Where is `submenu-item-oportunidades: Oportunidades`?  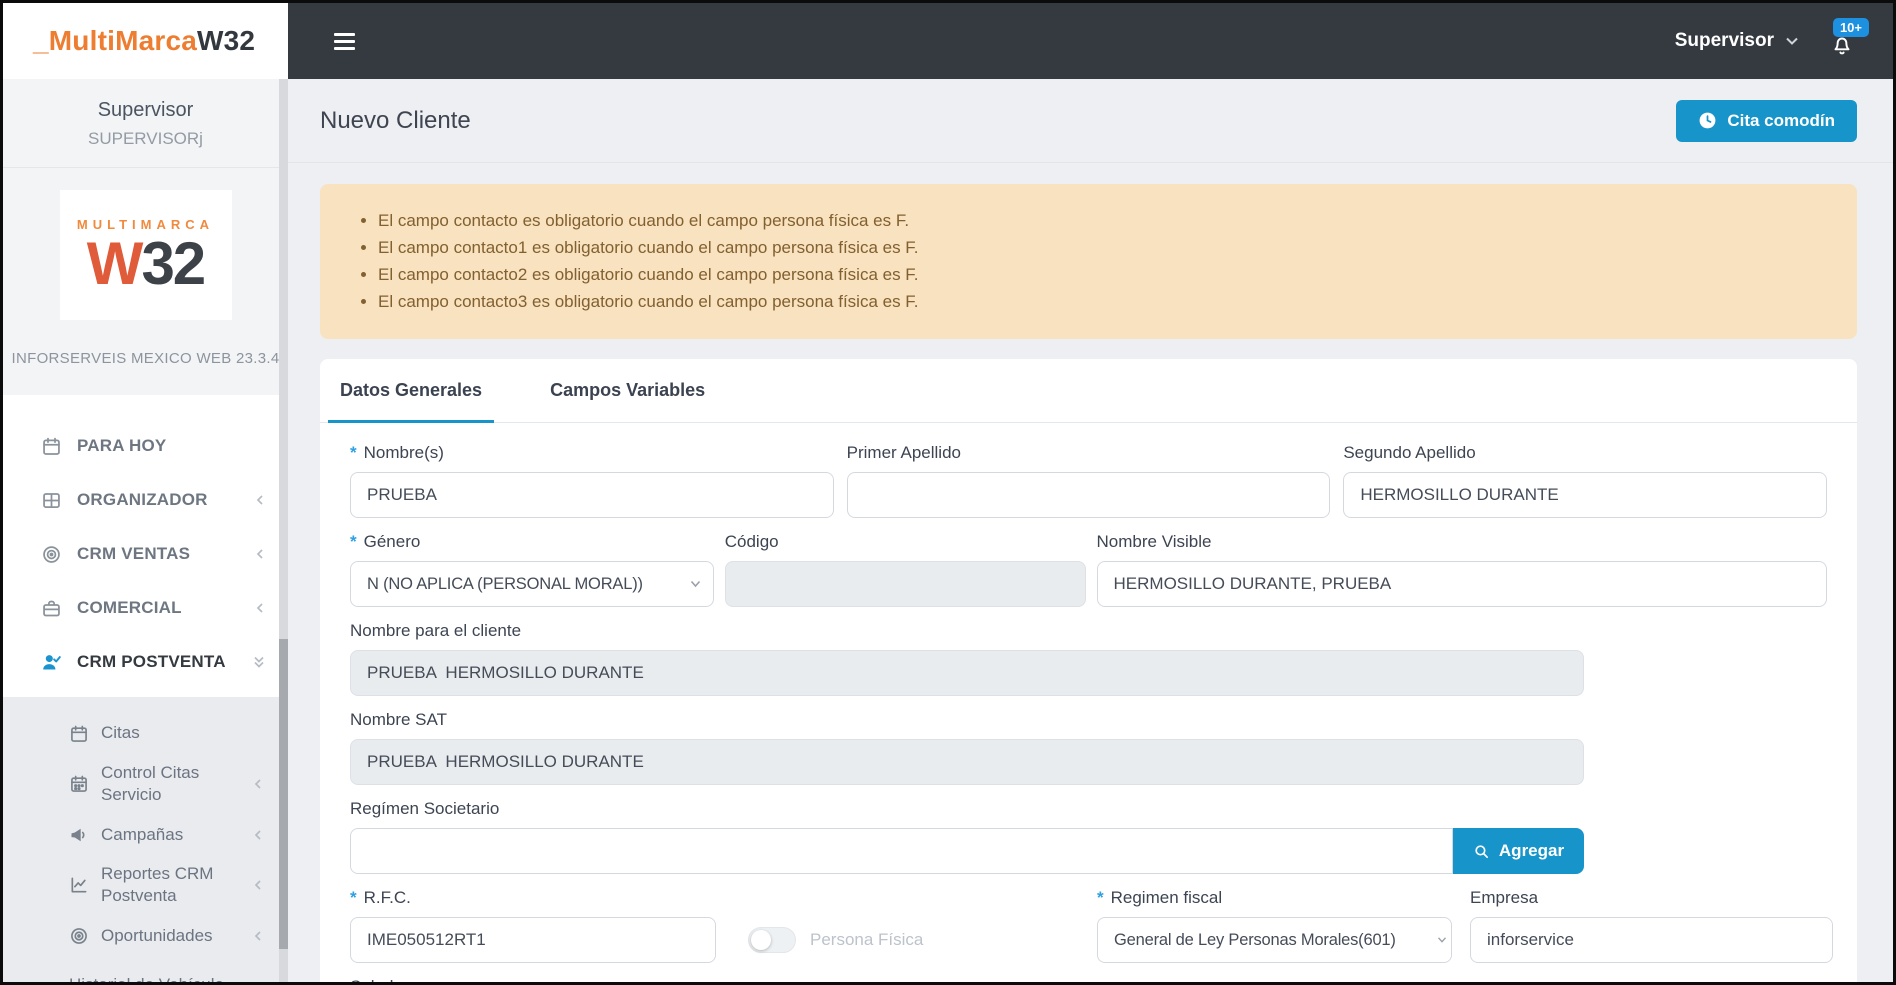
submenu-item-oportunidades: Oportunidades is located at coordinates (145, 935).